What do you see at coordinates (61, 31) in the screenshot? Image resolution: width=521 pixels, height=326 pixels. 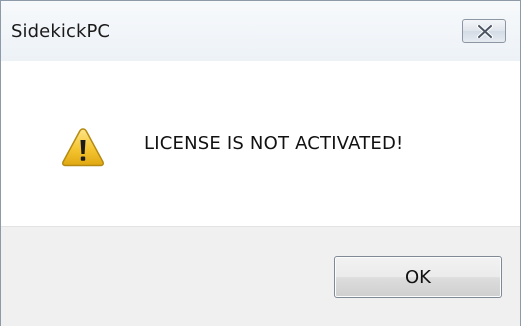 I see `window-title: SidekickPC` at bounding box center [61, 31].